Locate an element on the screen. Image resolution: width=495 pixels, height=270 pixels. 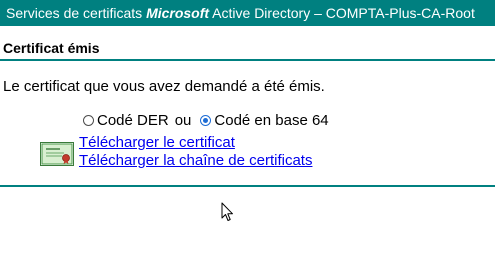
banner-brand: Microsoft is located at coordinates (178, 13).